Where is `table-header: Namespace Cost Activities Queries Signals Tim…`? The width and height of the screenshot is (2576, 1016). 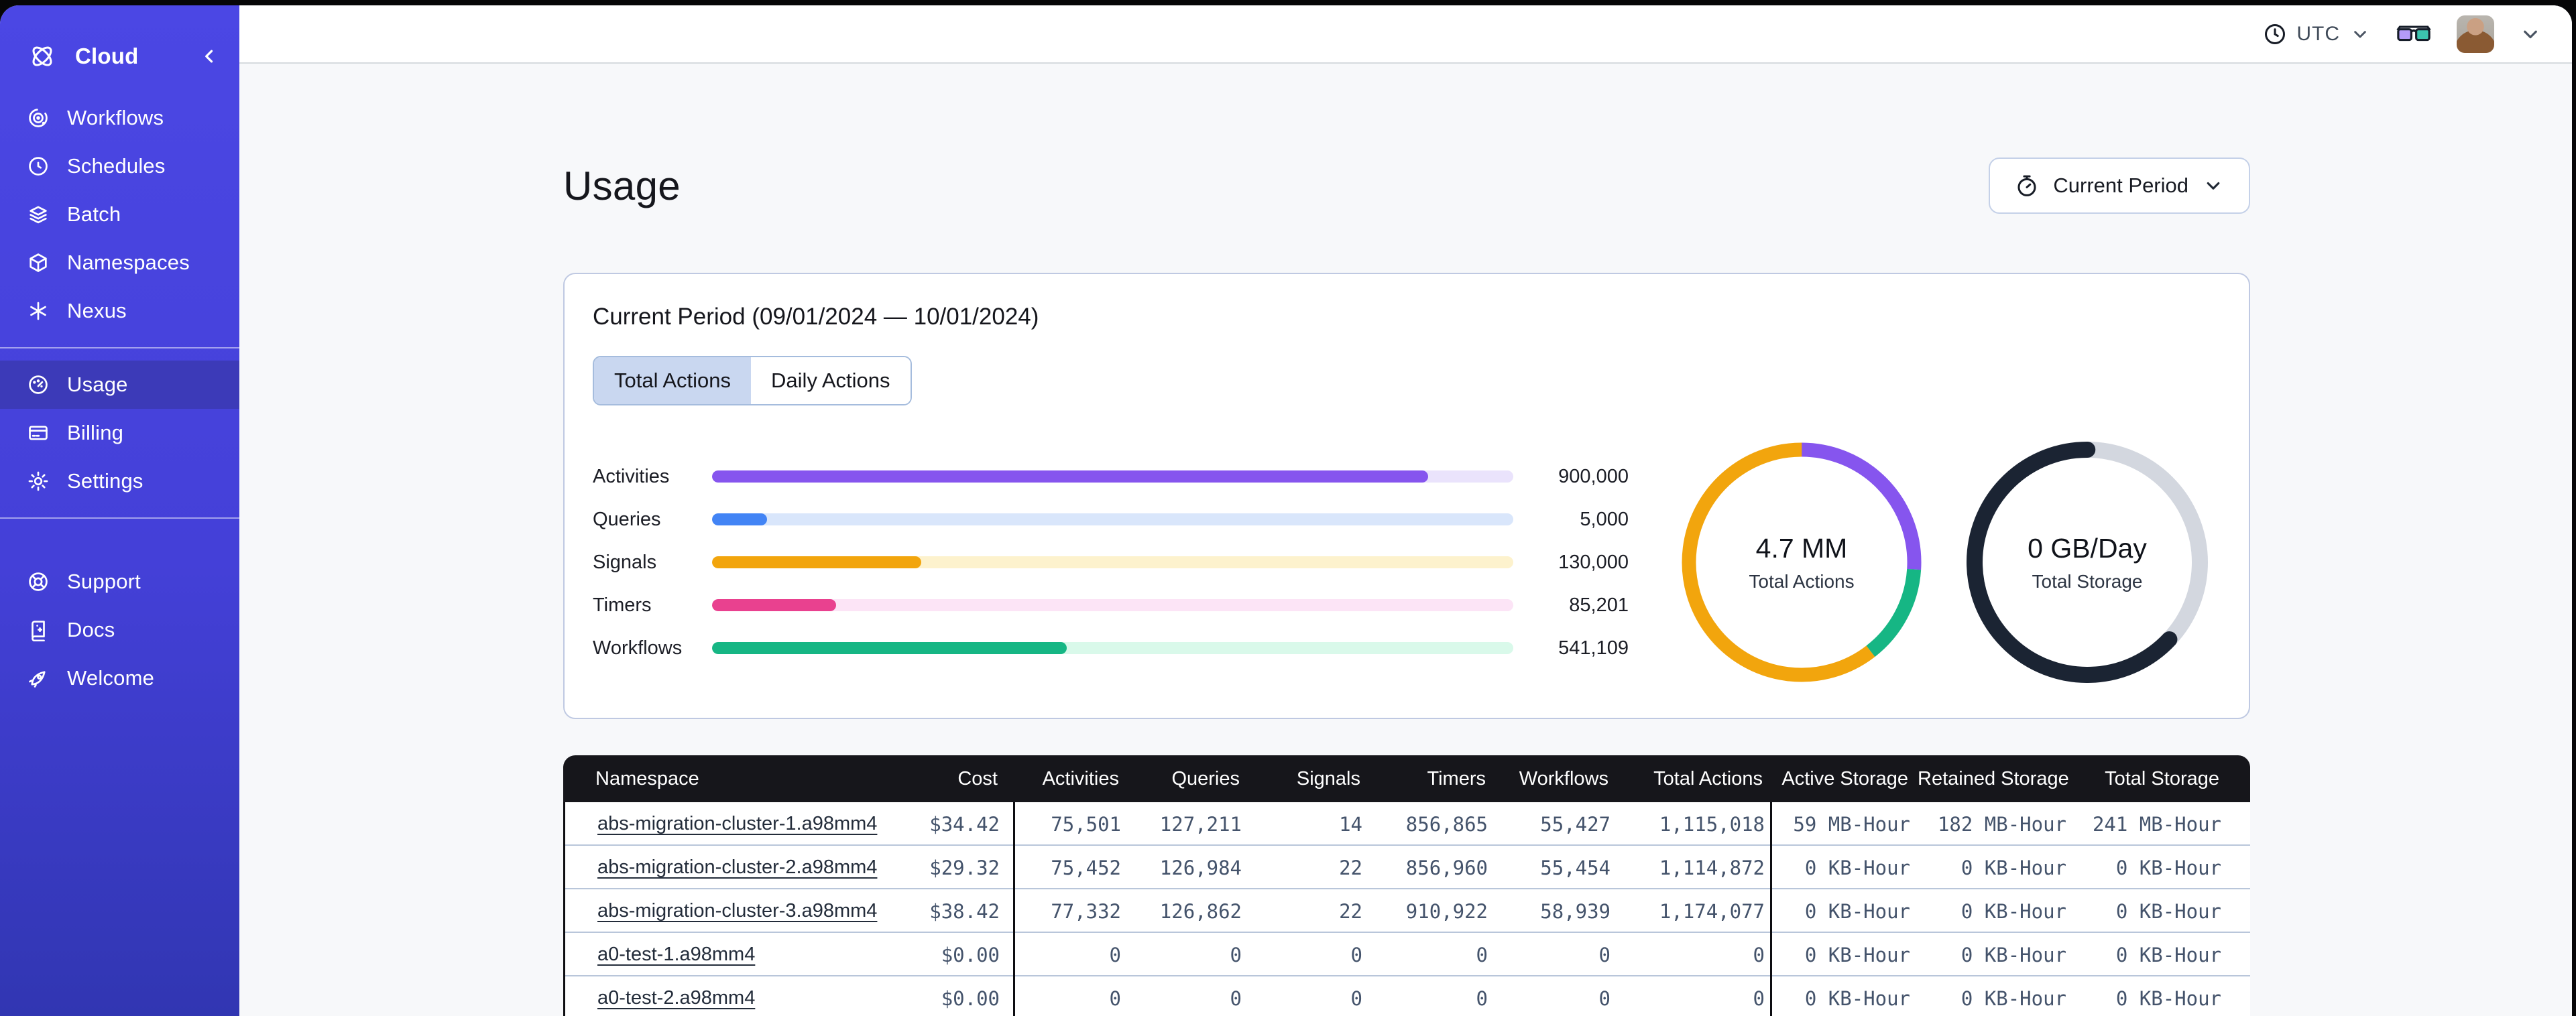
table-header: Namespace Cost Activities Queries Signals Tim… is located at coordinates (1406, 778).